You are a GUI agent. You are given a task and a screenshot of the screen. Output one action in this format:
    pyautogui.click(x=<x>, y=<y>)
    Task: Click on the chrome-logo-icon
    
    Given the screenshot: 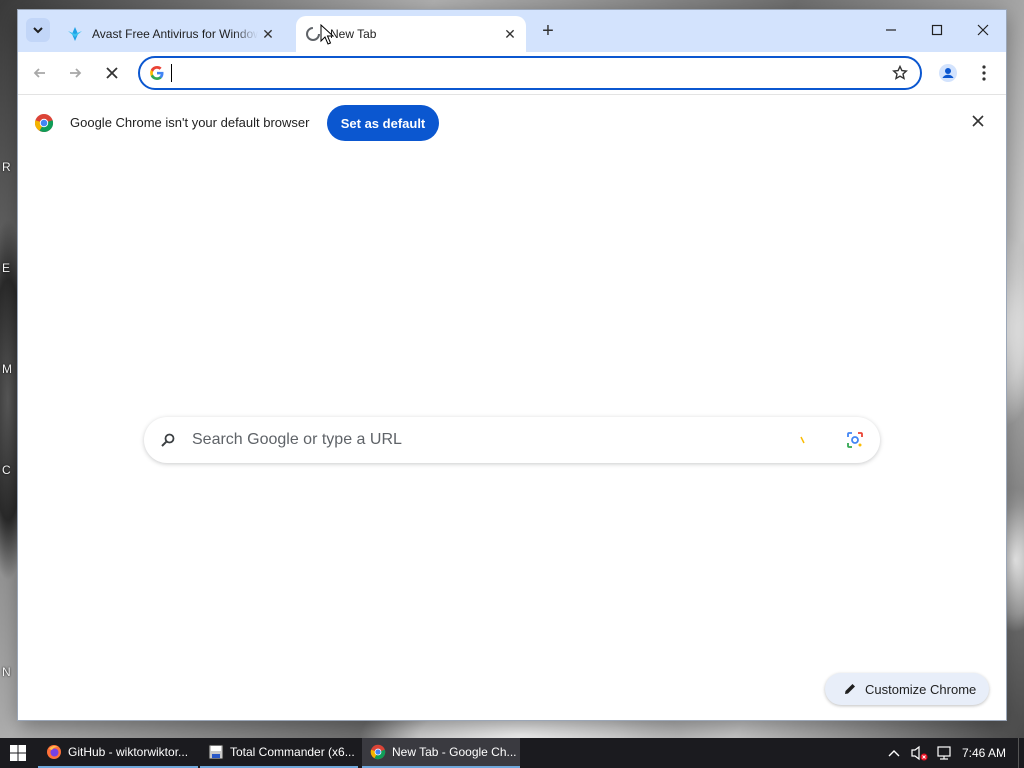 What is the action you would take?
    pyautogui.click(x=44, y=123)
    